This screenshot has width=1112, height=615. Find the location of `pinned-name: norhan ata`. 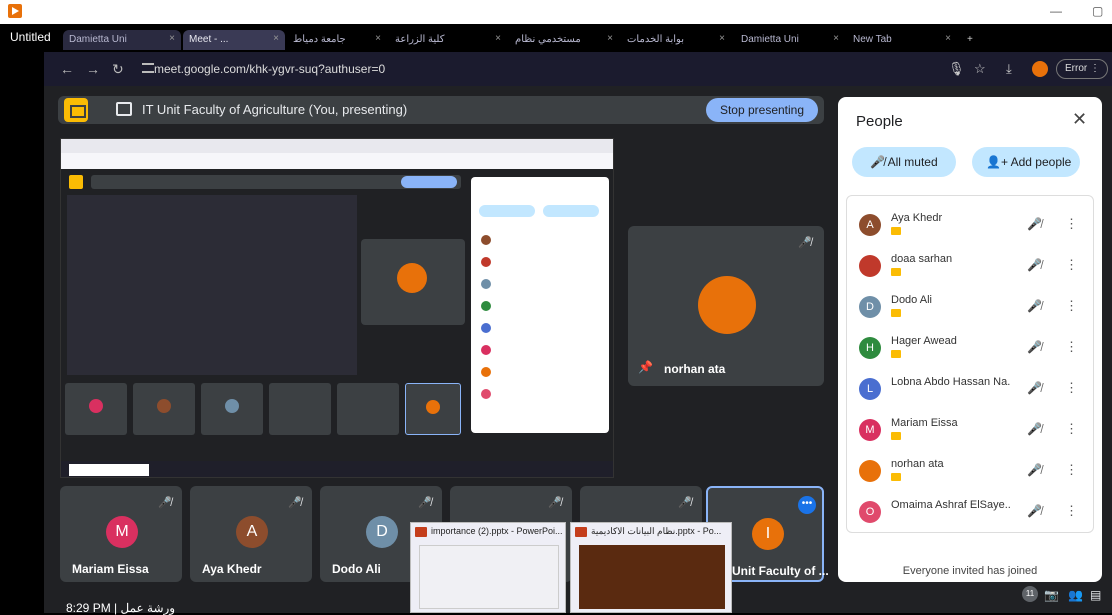

pinned-name: norhan ata is located at coordinates (695, 369).